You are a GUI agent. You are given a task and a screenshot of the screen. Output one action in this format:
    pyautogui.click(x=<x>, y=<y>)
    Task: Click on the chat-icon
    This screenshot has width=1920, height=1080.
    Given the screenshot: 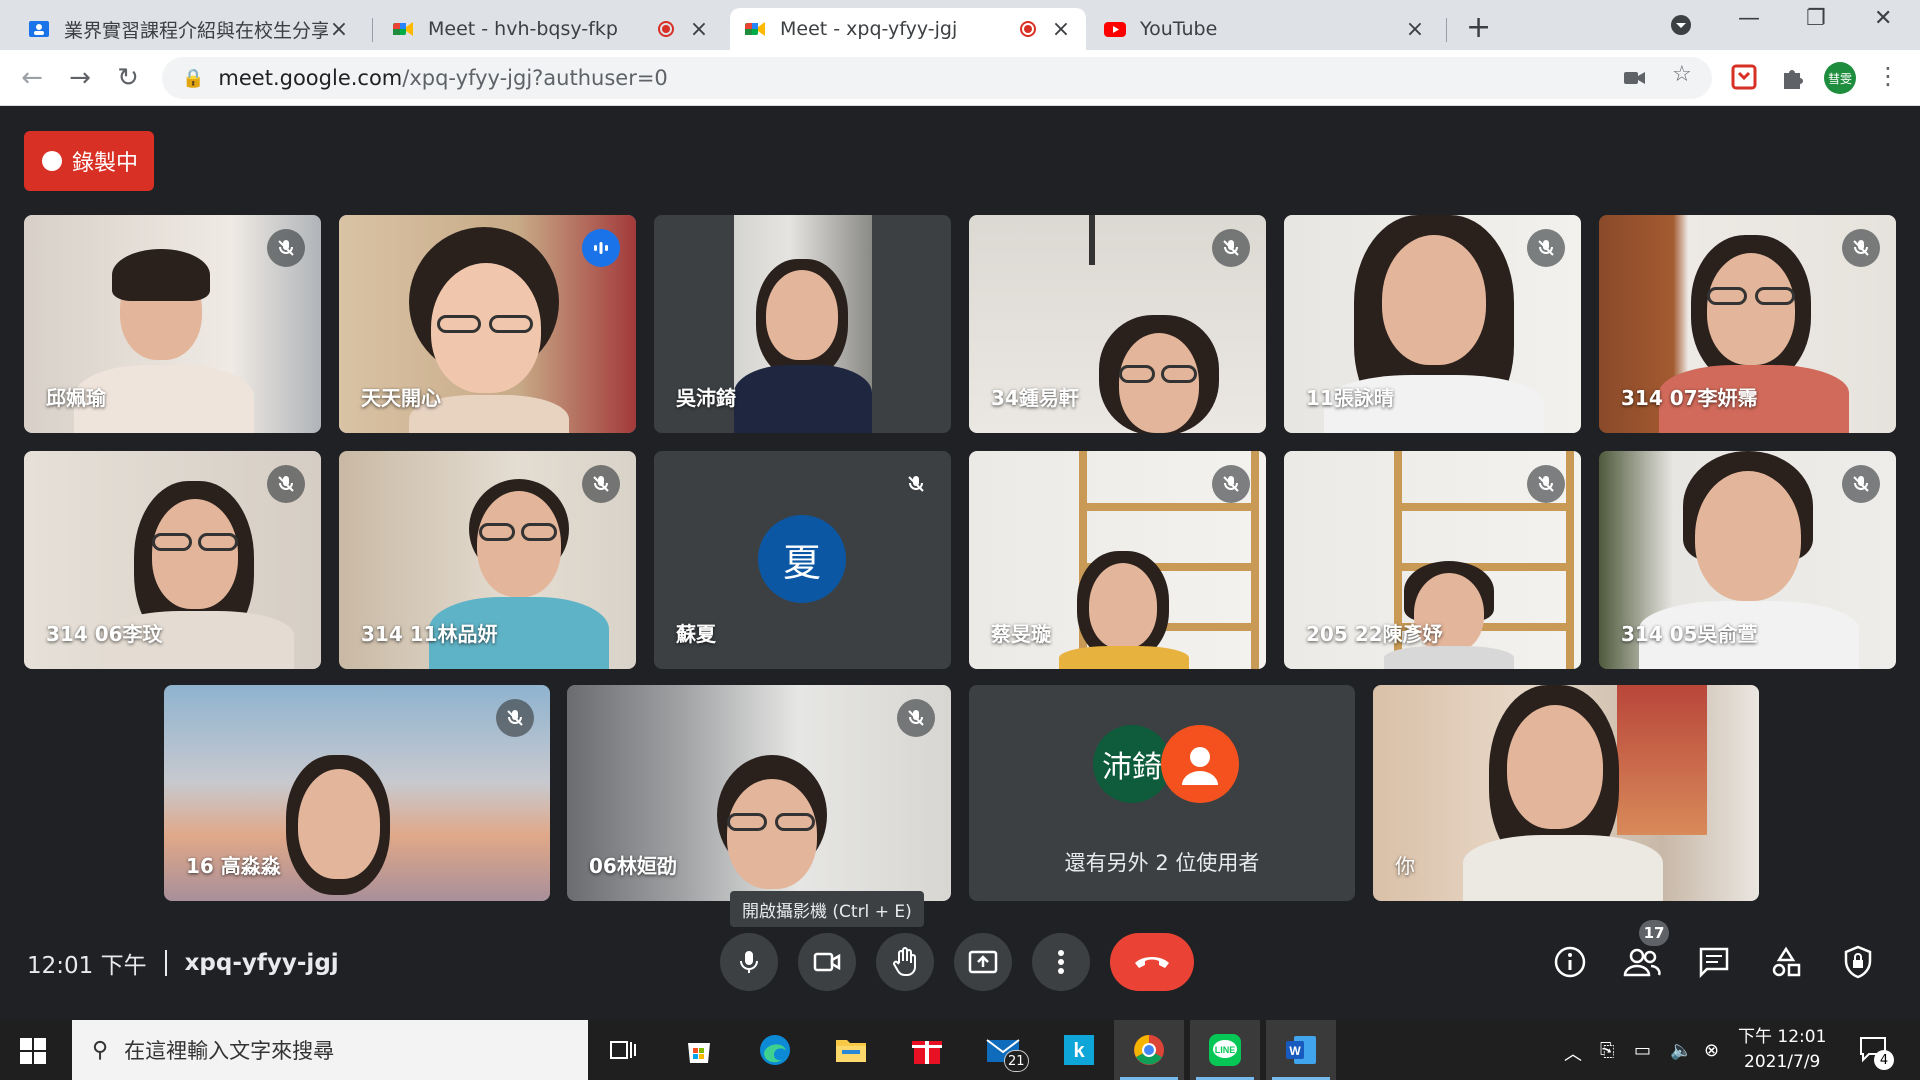 What is the action you would take?
    pyautogui.click(x=1714, y=962)
    